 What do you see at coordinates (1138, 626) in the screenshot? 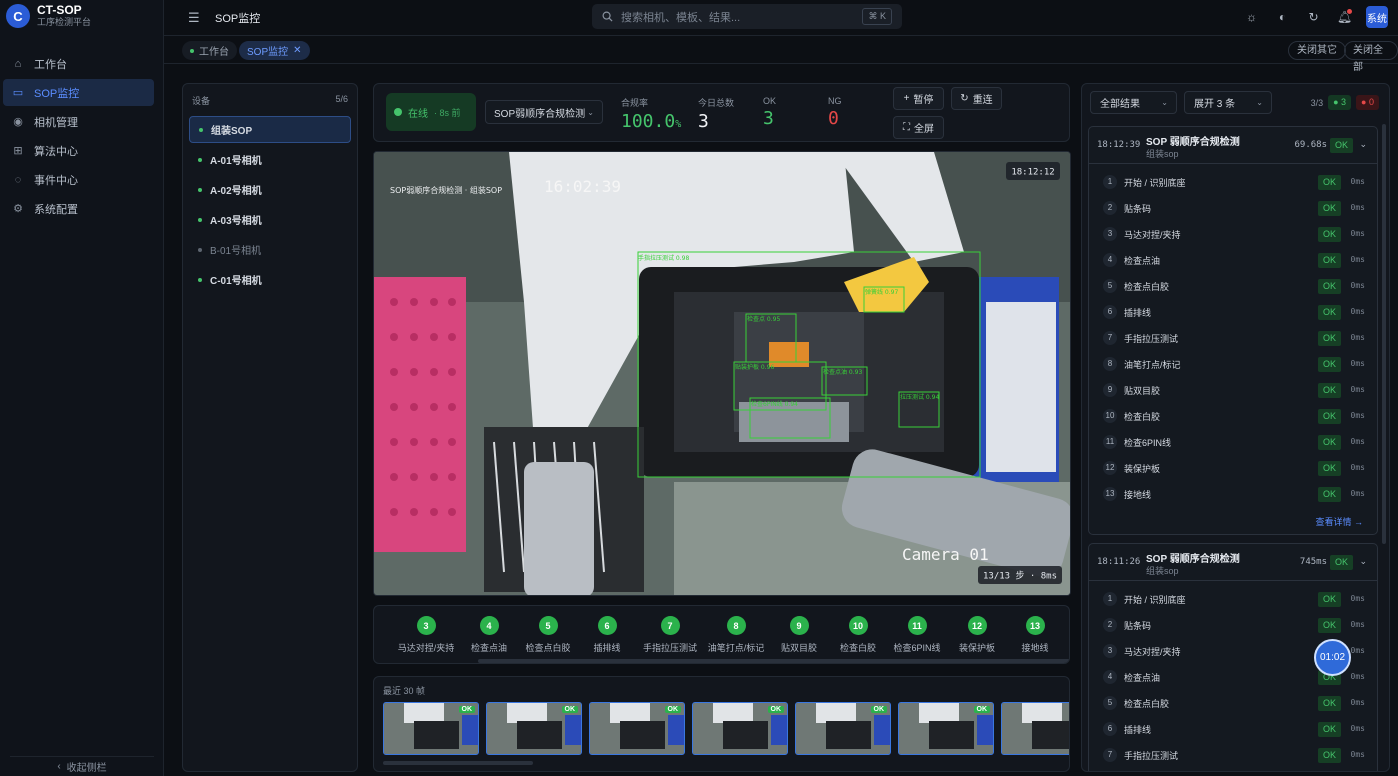
I see `row-label: 贴条码` at bounding box center [1138, 626].